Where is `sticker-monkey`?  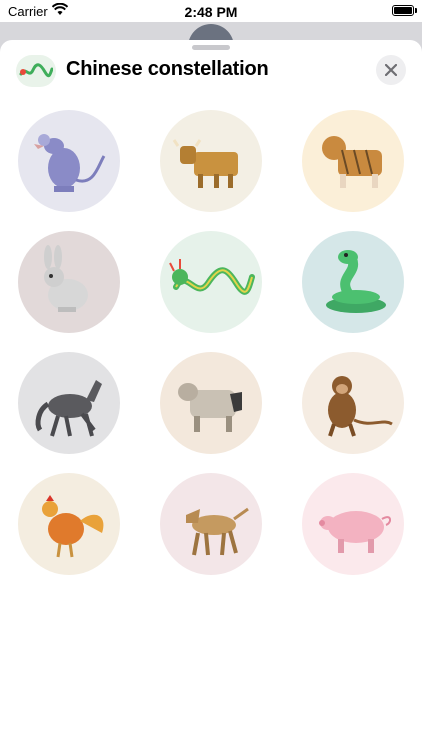
sticker-monkey is located at coordinates (353, 403).